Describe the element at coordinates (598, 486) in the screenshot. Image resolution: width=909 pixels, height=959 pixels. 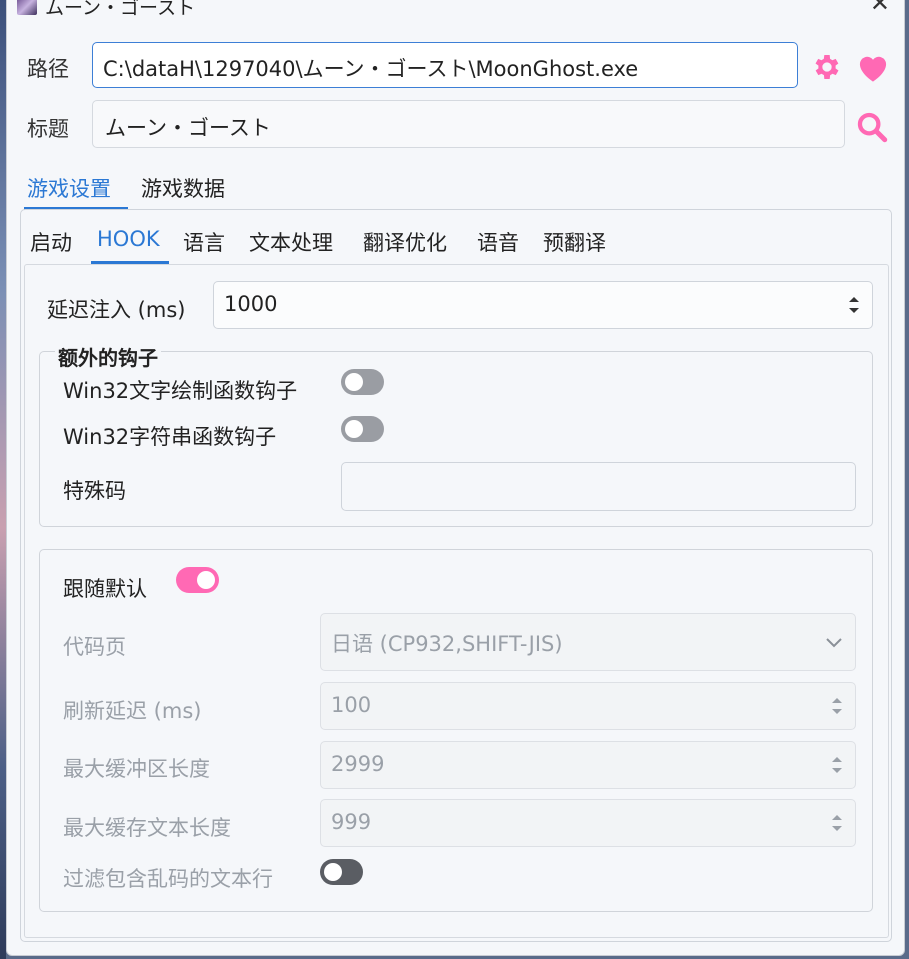
I see `special-code-input` at that location.